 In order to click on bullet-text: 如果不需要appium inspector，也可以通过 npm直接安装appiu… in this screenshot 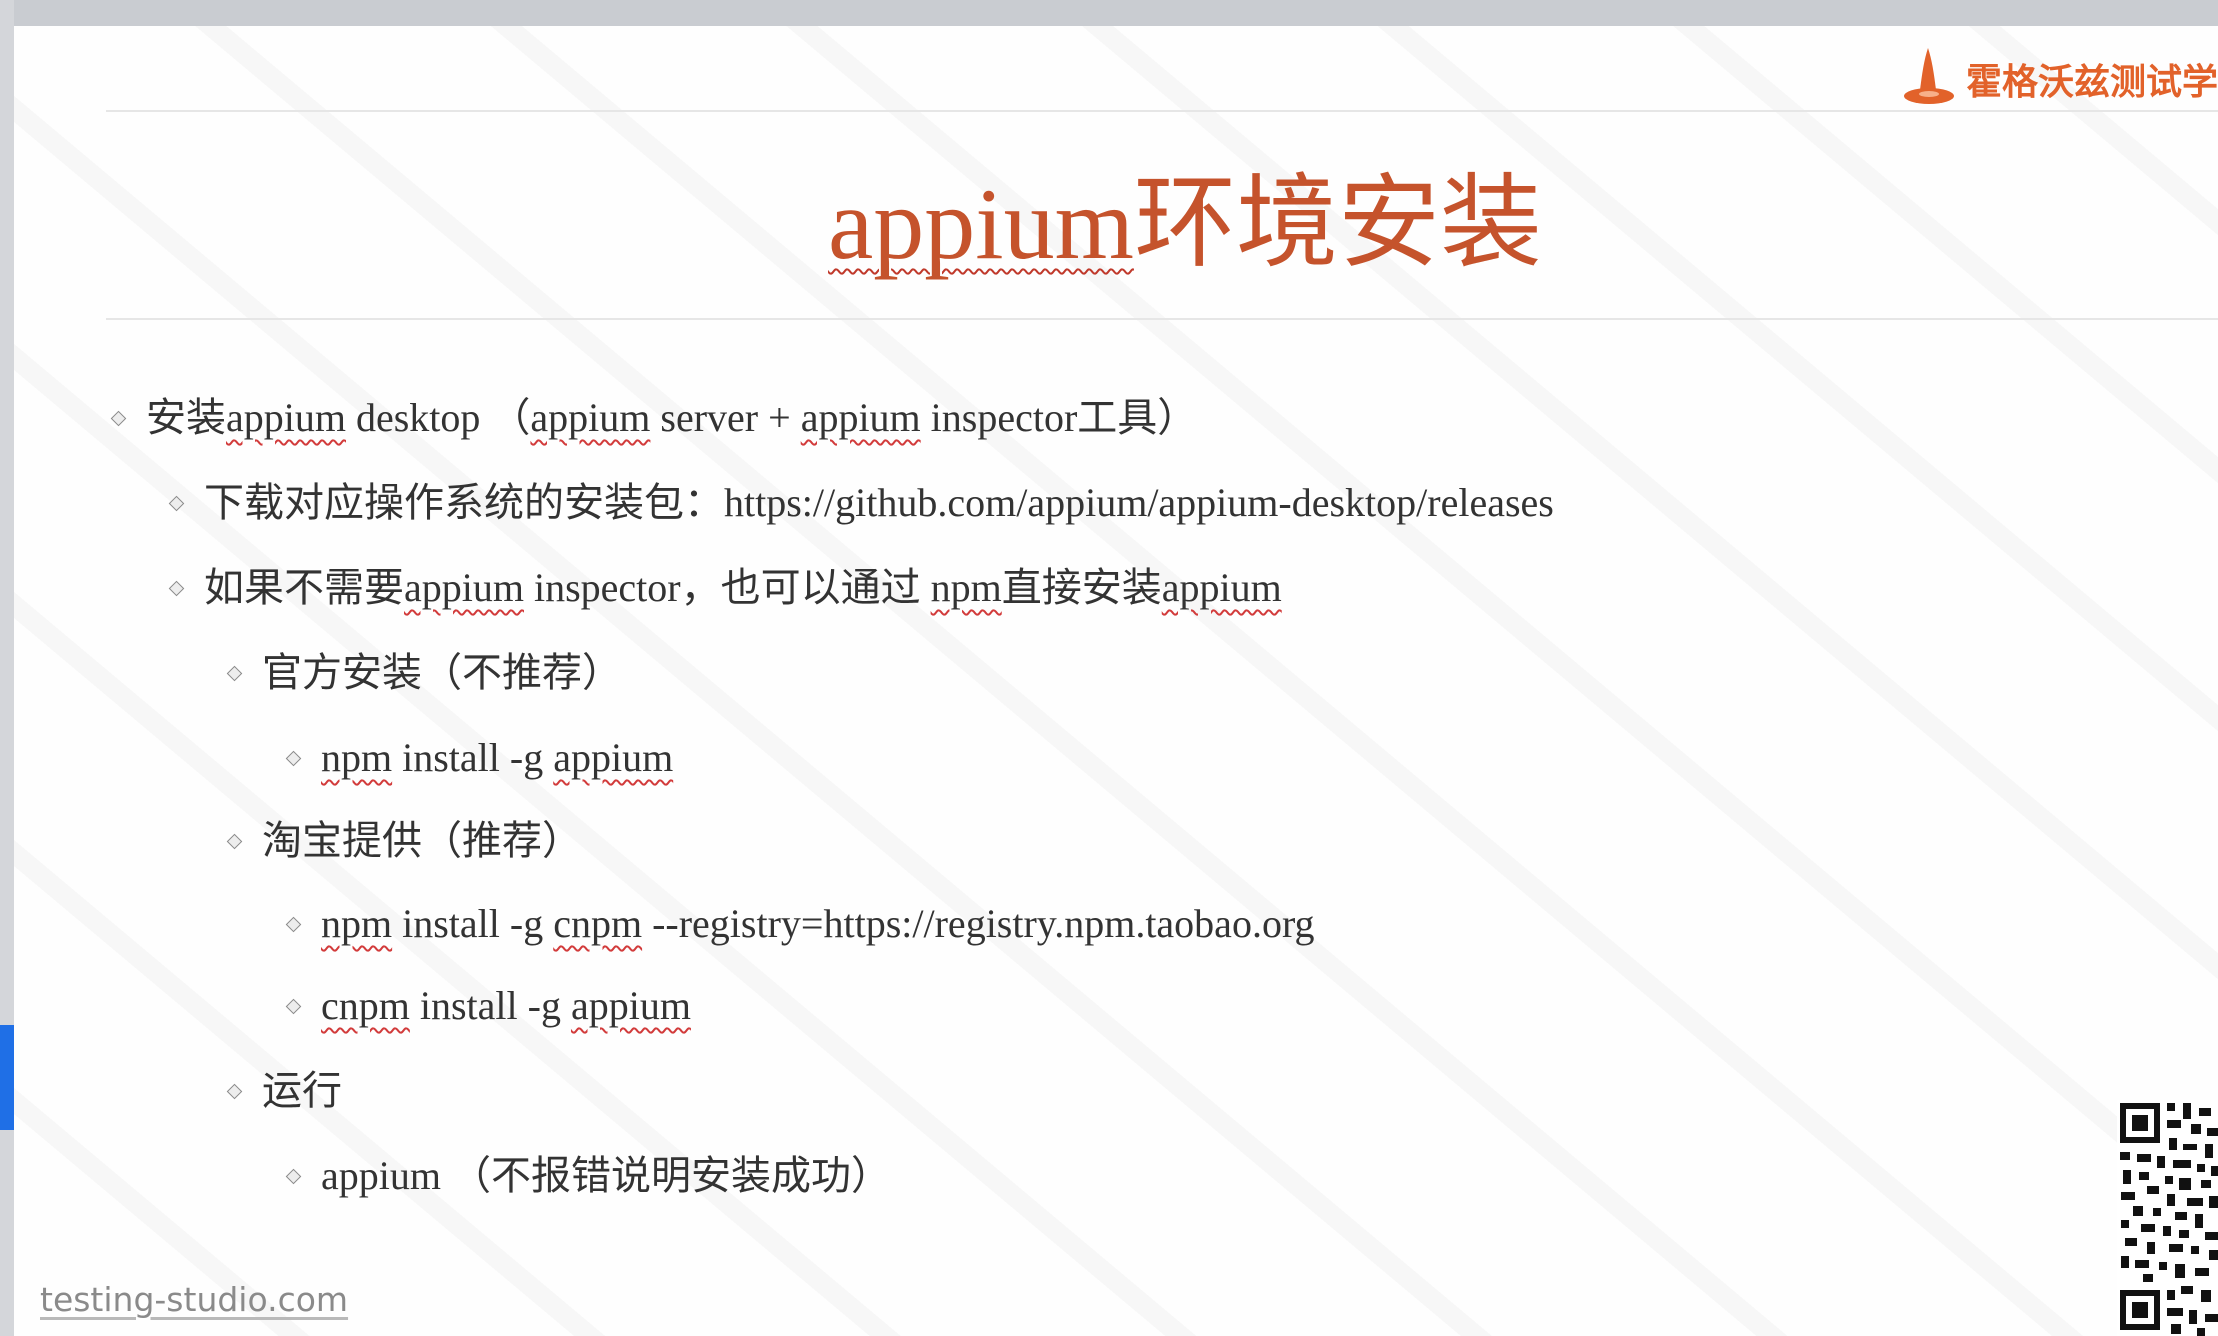, I will do `click(743, 588)`.